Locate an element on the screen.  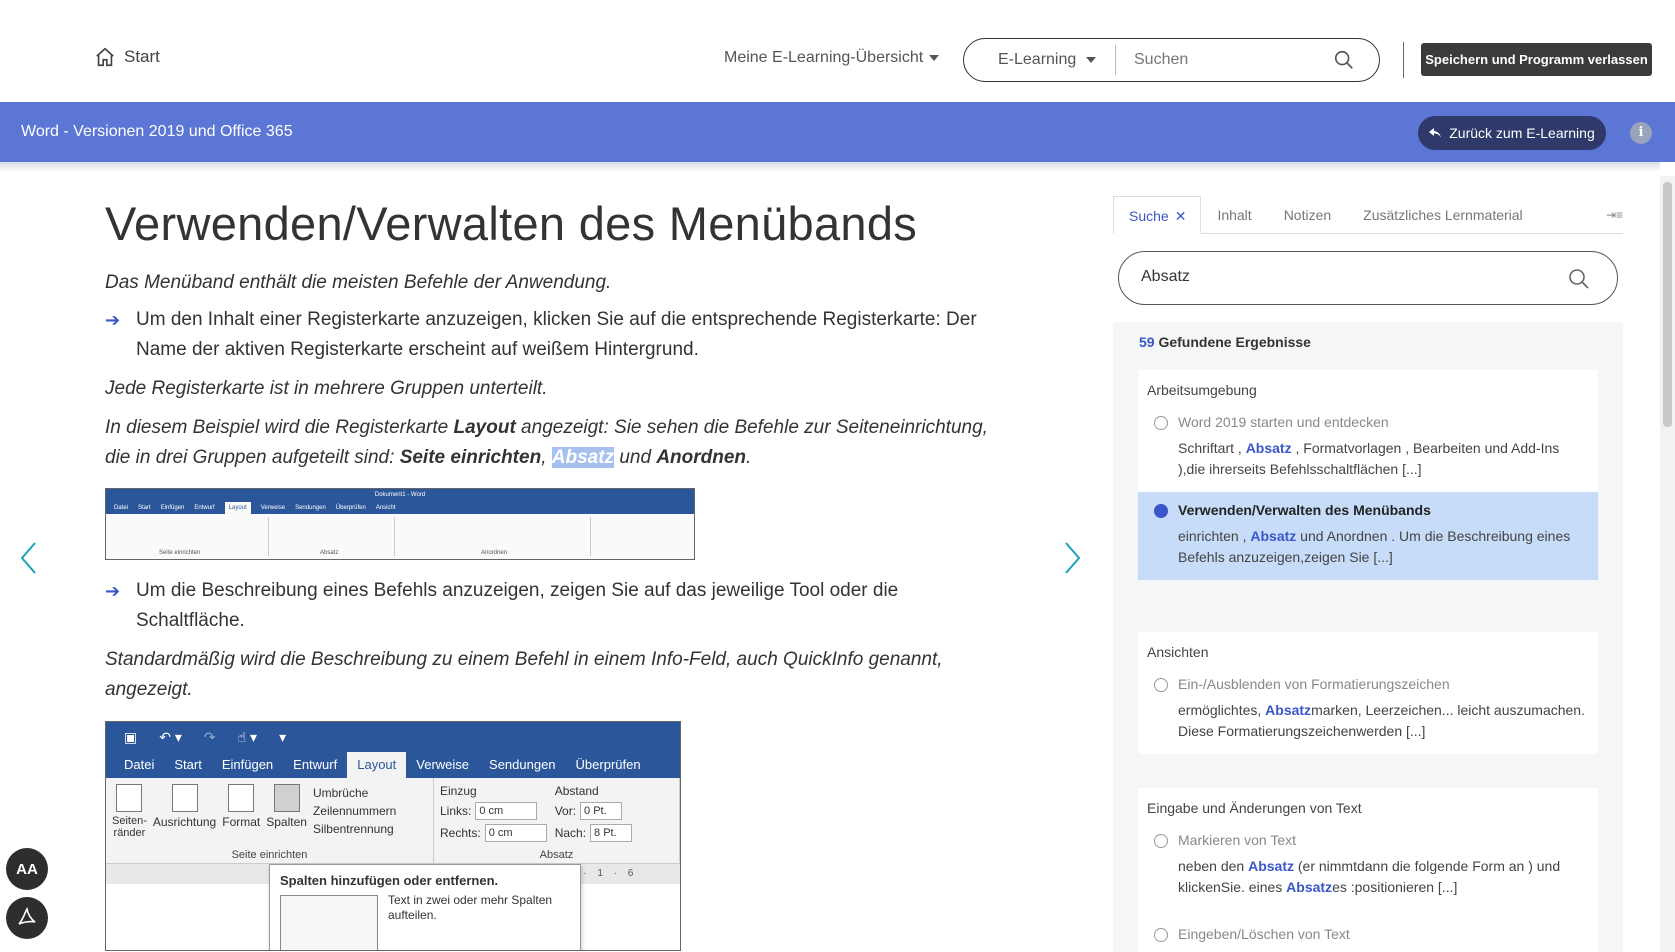
scrollbar-thumb is located at coordinates (1667, 304).